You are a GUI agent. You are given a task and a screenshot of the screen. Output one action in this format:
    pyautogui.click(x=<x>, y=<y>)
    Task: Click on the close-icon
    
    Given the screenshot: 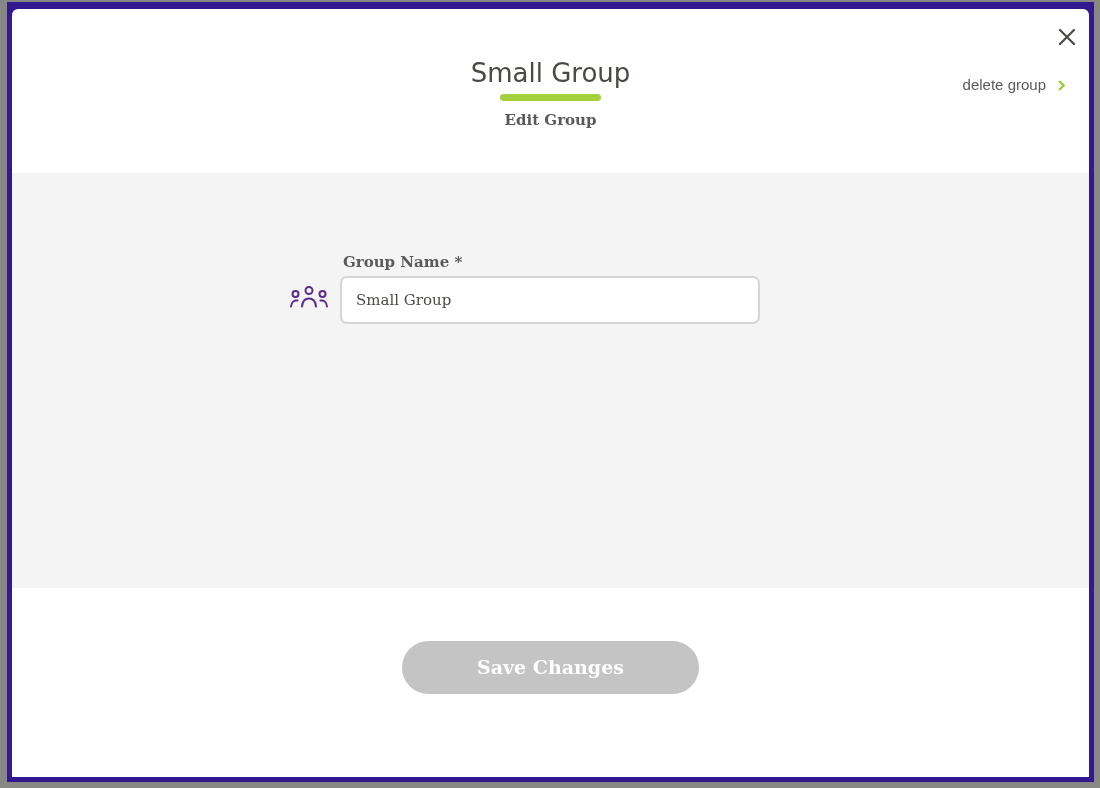 What is the action you would take?
    pyautogui.click(x=1067, y=37)
    